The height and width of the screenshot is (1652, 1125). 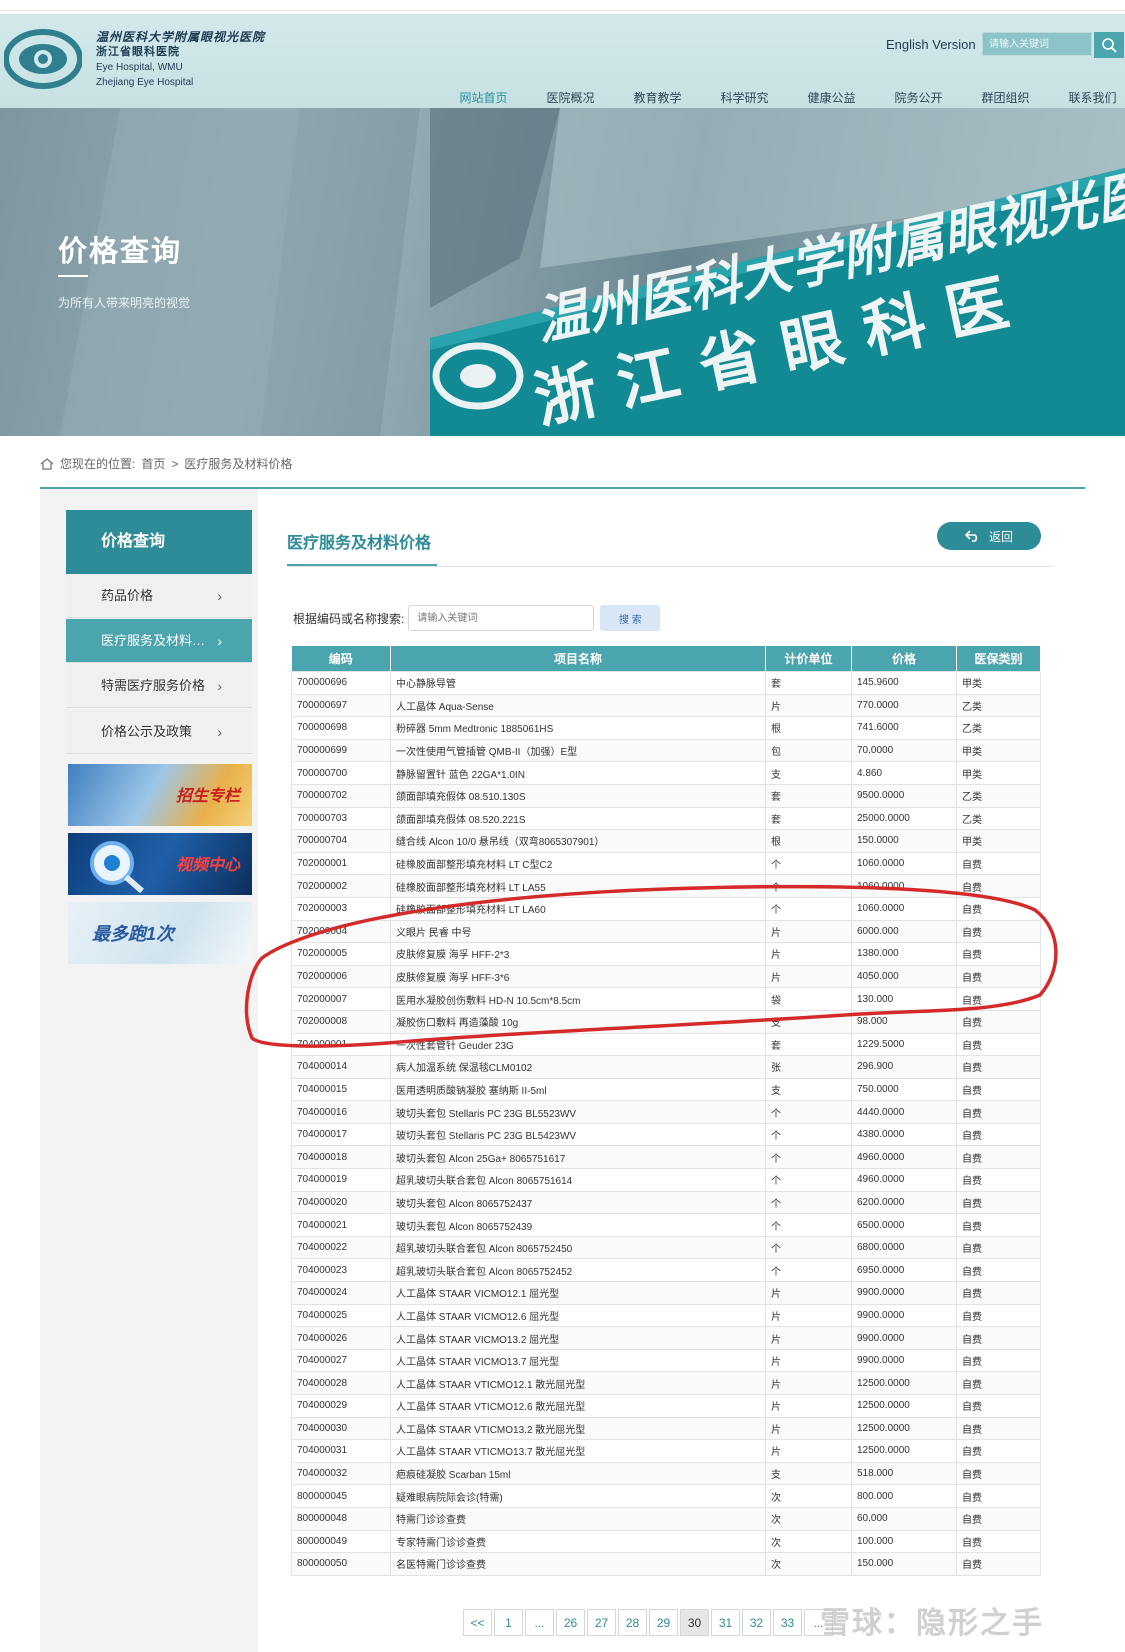 What do you see at coordinates (159, 641) in the screenshot?
I see `sidebar-item-medical-service: 医疗服务及材料… ›` at bounding box center [159, 641].